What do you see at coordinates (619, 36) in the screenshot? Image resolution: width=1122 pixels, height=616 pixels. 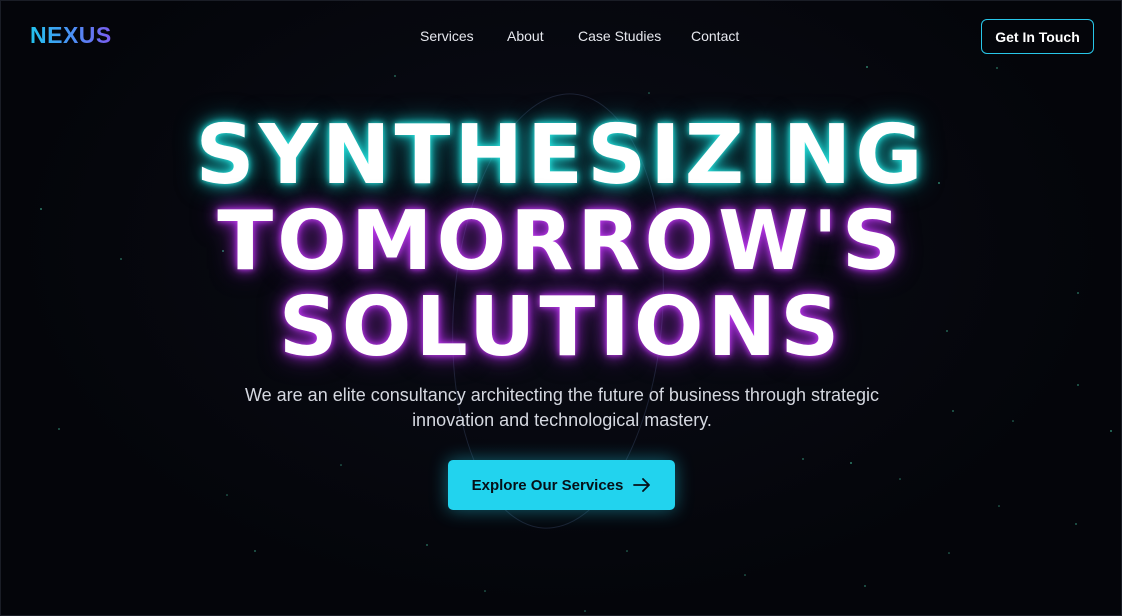 I see `nav-link-case-studies: Case Studies` at bounding box center [619, 36].